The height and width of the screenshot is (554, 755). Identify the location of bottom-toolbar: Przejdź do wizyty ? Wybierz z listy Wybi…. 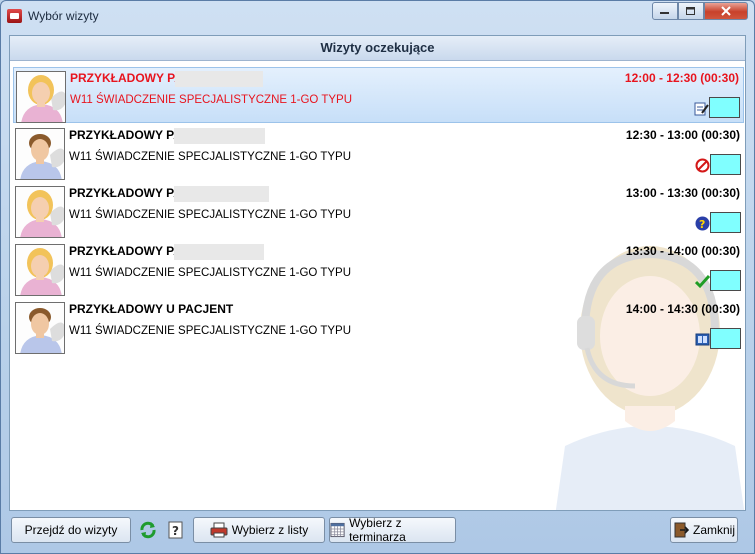
(377, 530).